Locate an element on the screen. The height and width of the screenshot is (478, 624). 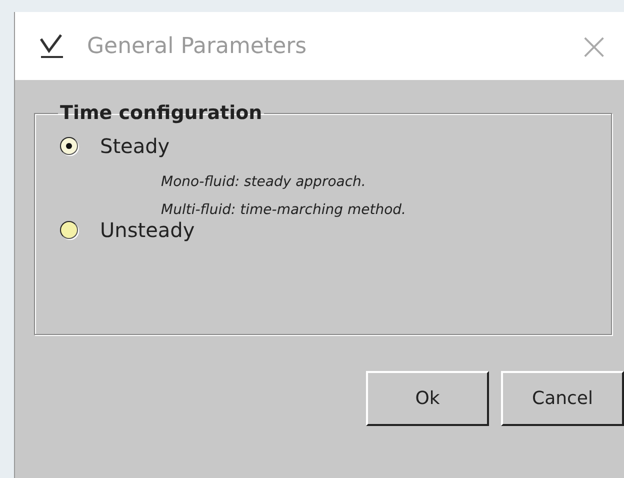
radio-label: Unsteady is located at coordinates (147, 230).